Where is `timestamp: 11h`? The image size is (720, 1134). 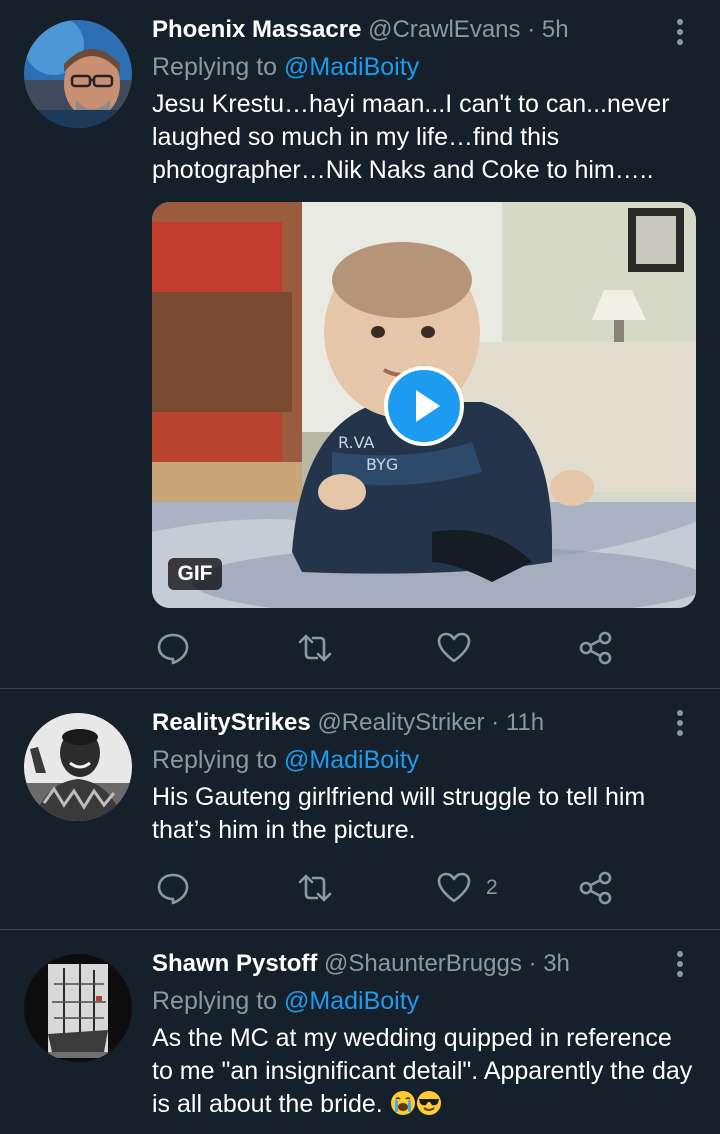 timestamp: 11h is located at coordinates (525, 722).